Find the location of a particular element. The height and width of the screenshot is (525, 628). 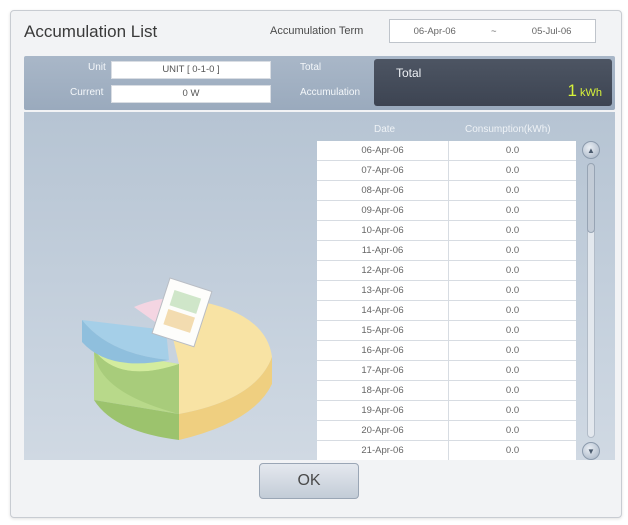

current-value: 0 W is located at coordinates (191, 94).